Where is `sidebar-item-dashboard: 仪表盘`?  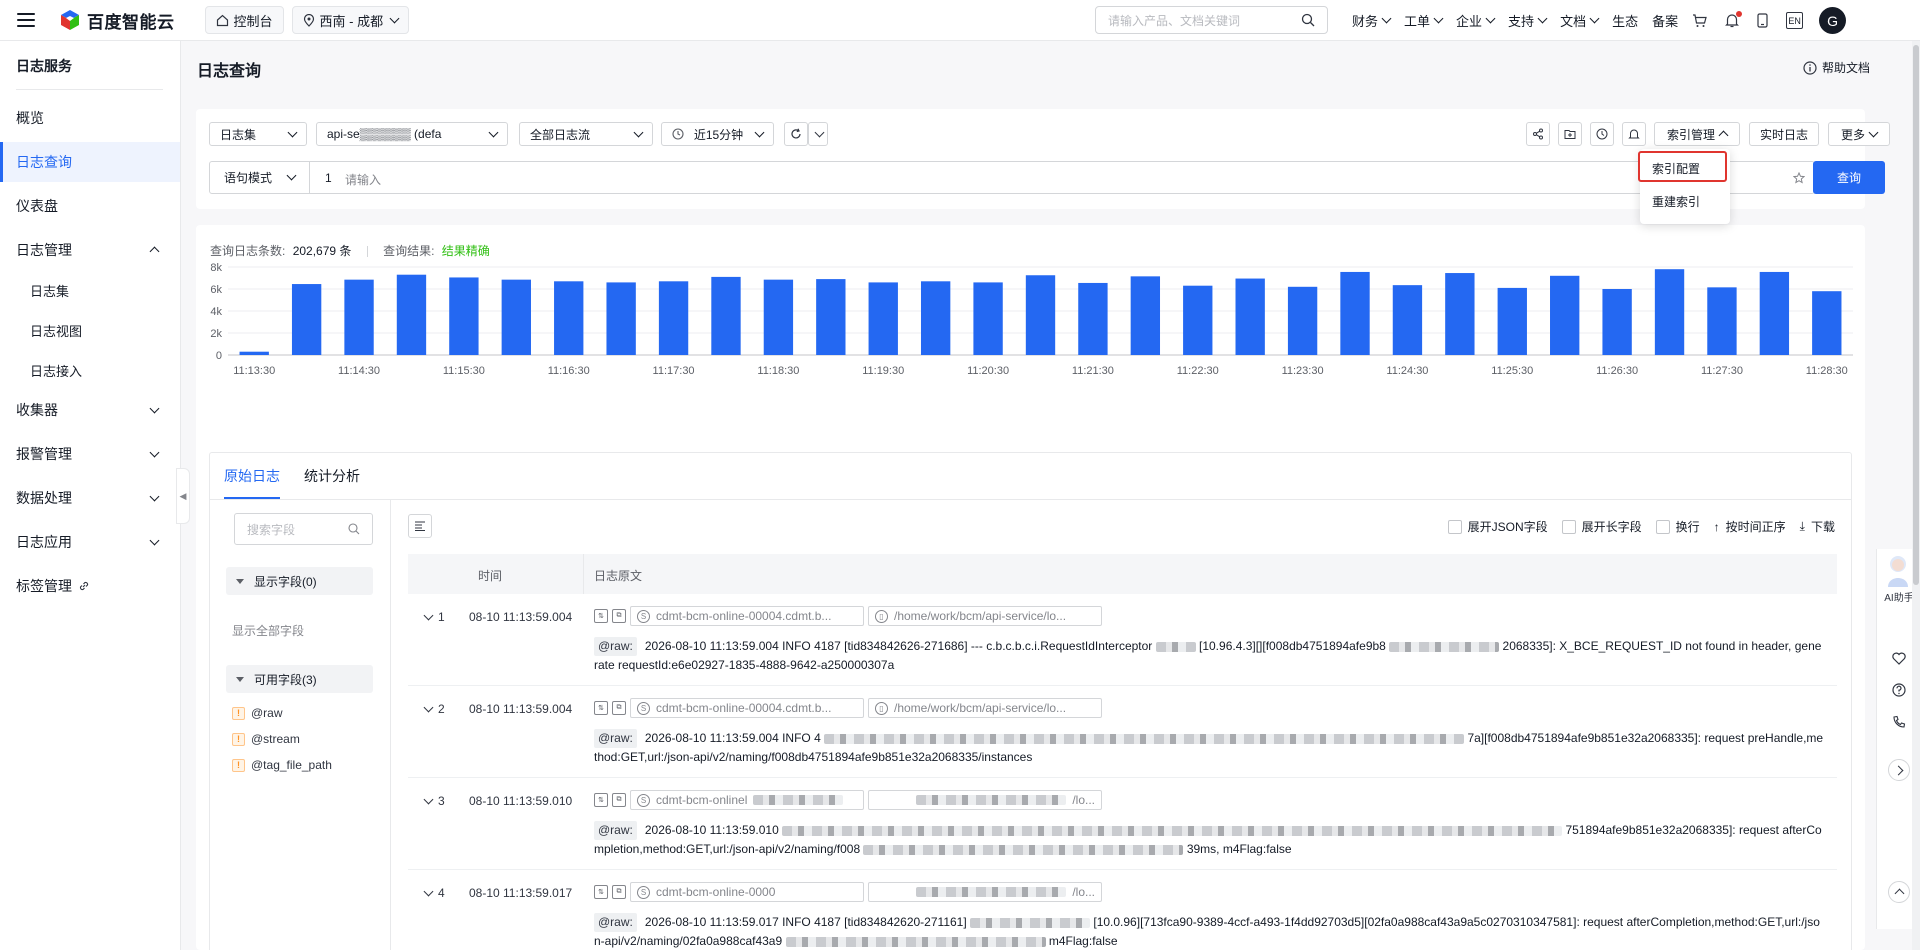 sidebar-item-dashboard: 仪表盘 is located at coordinates (90, 206).